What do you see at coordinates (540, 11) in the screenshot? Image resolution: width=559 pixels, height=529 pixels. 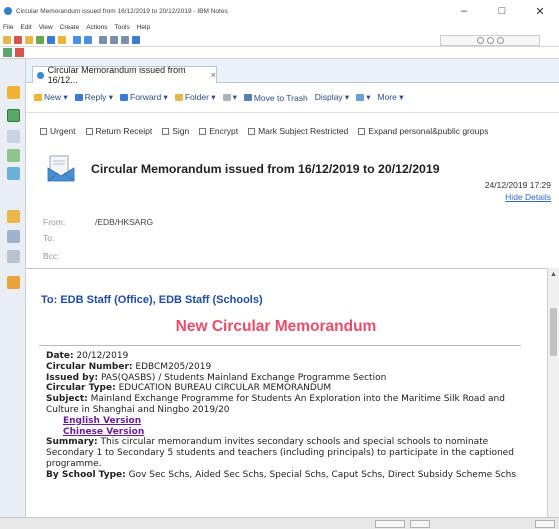 I see `close-window-button: ✕` at bounding box center [540, 11].